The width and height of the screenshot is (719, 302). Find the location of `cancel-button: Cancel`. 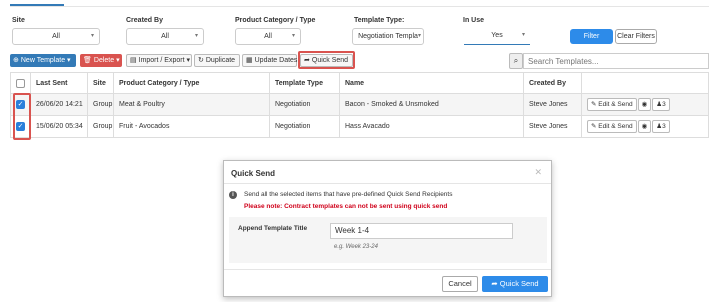

cancel-button: Cancel is located at coordinates (460, 284).